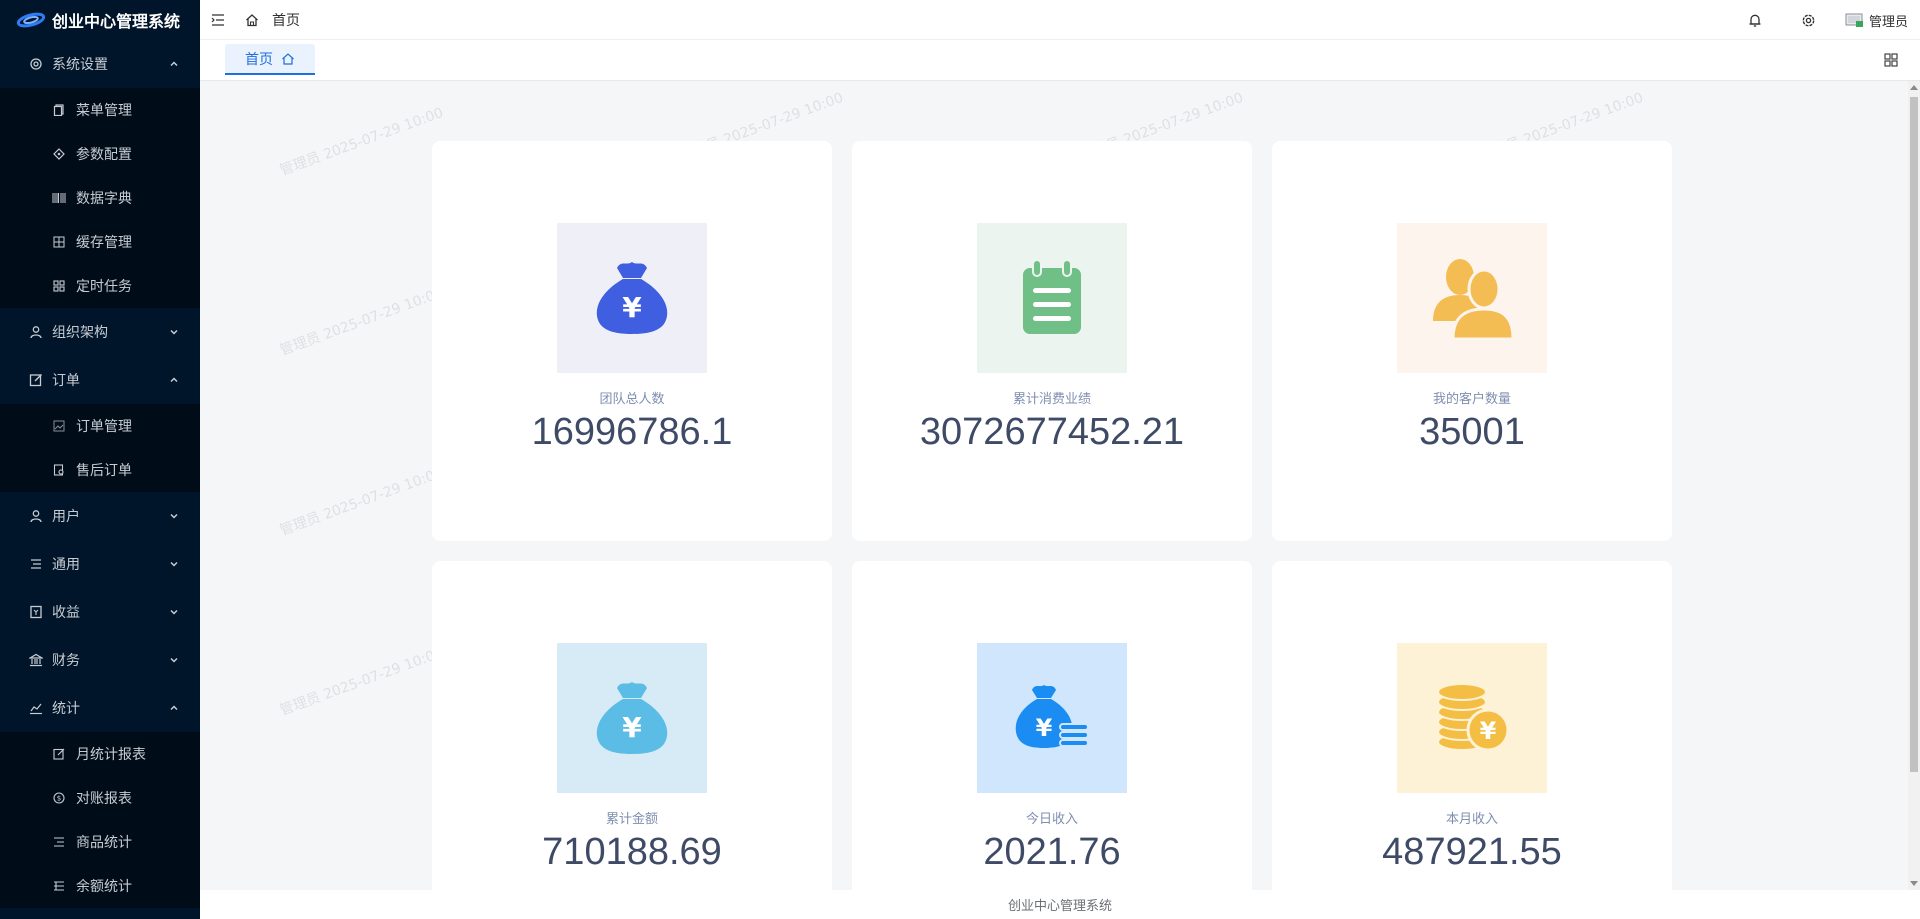 The height and width of the screenshot is (919, 1920). What do you see at coordinates (116, 21) in the screenshot?
I see `app-title: 创业中心管理系统` at bounding box center [116, 21].